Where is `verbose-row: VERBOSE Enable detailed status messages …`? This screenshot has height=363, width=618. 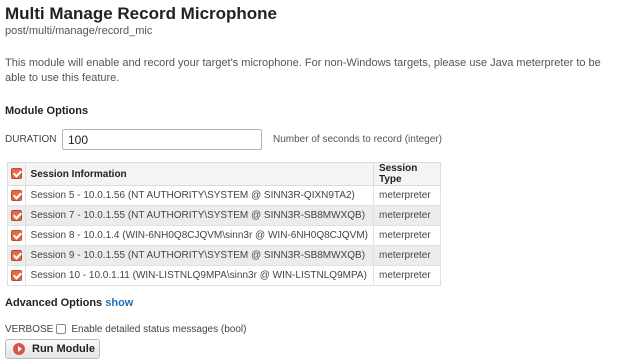
verbose-row: VERBOSE Enable detailed status messages … is located at coordinates (125, 329).